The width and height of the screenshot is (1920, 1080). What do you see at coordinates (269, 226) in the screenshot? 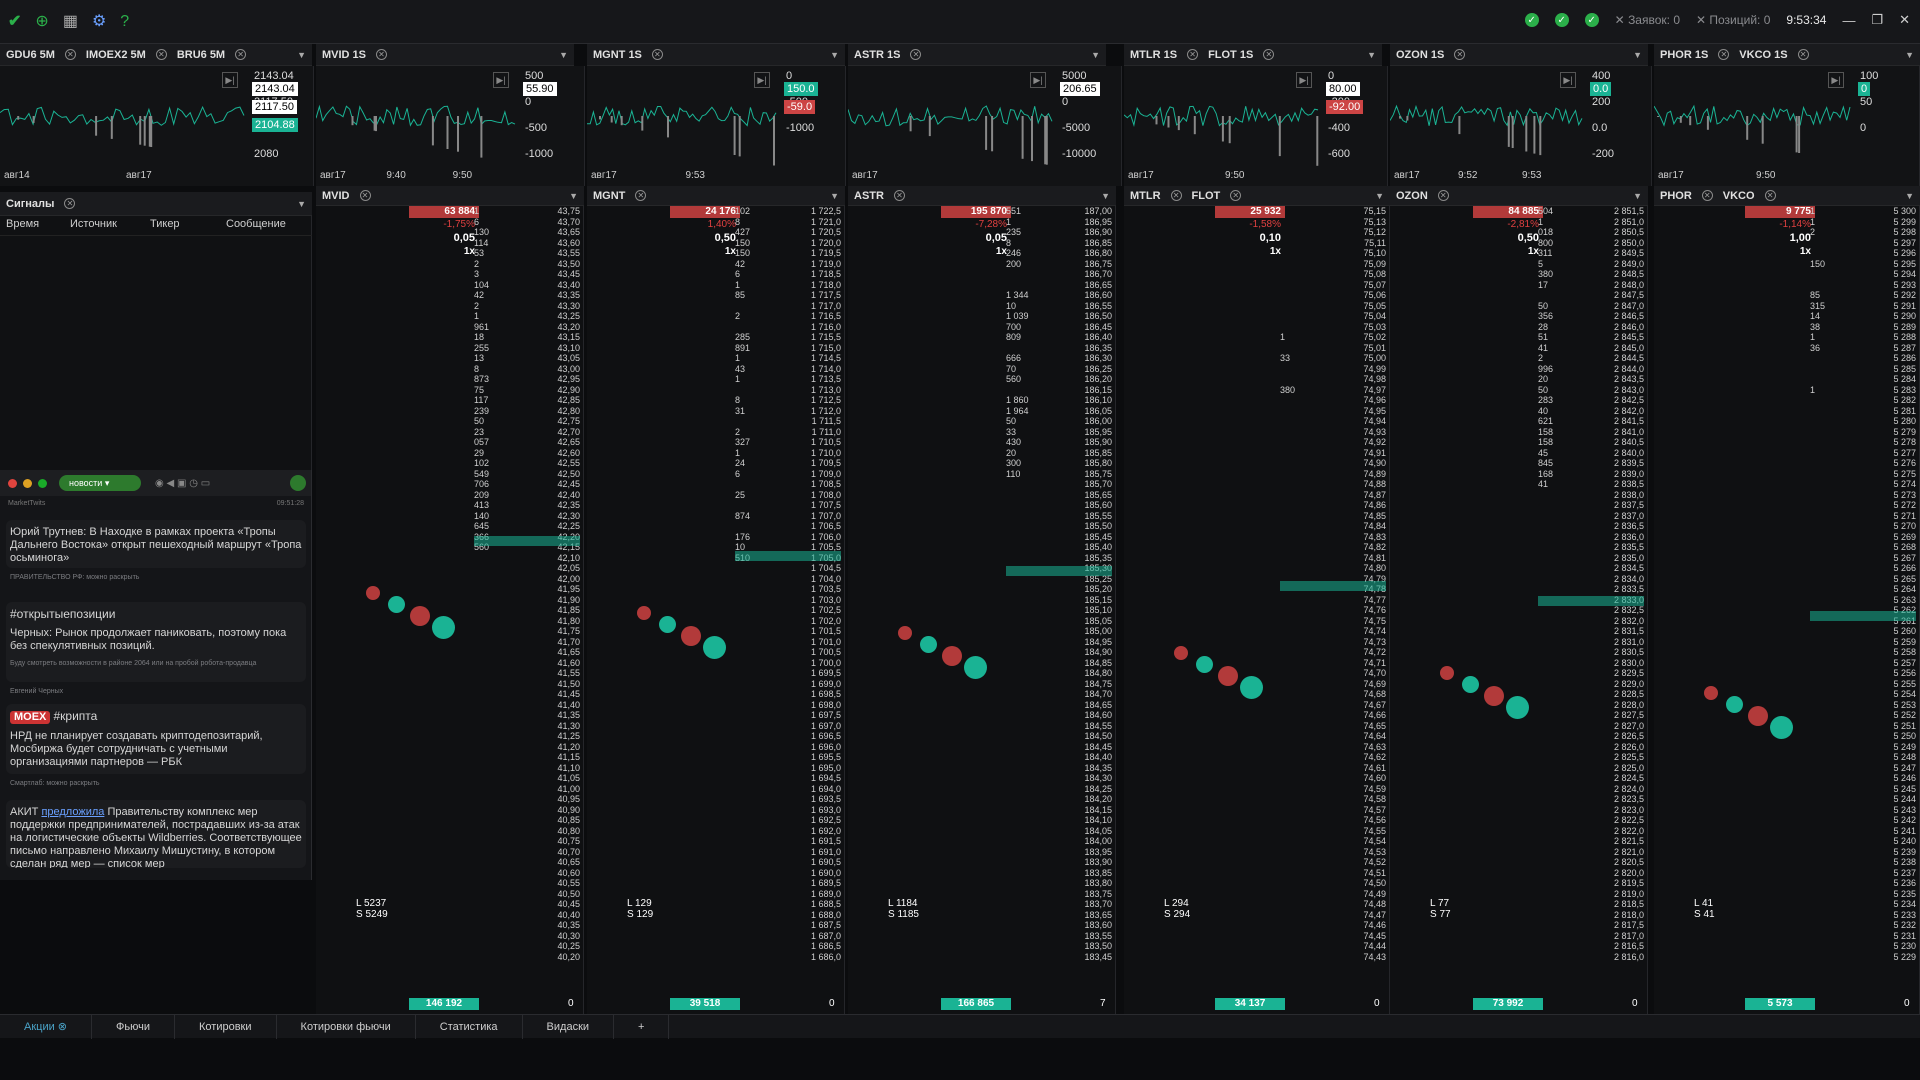
I see `col-message: Сообщение` at bounding box center [269, 226].